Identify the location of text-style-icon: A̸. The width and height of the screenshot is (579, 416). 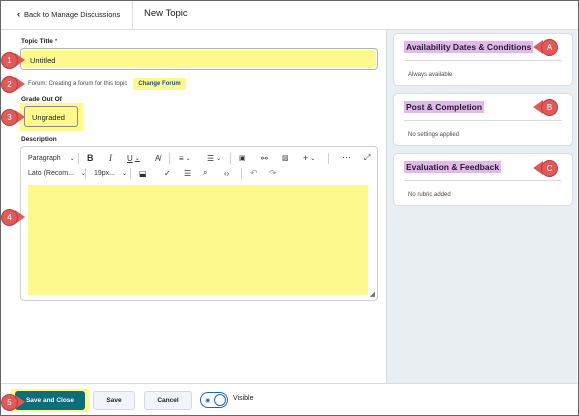
(157, 158).